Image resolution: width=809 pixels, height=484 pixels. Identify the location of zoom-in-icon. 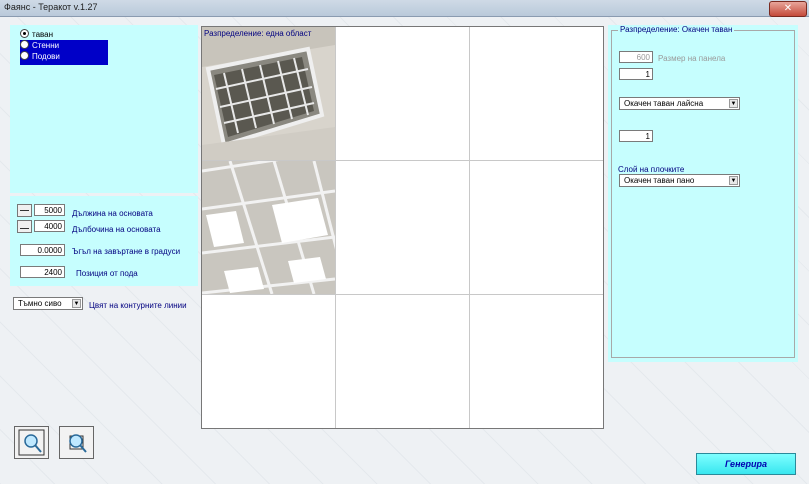
(31, 442).